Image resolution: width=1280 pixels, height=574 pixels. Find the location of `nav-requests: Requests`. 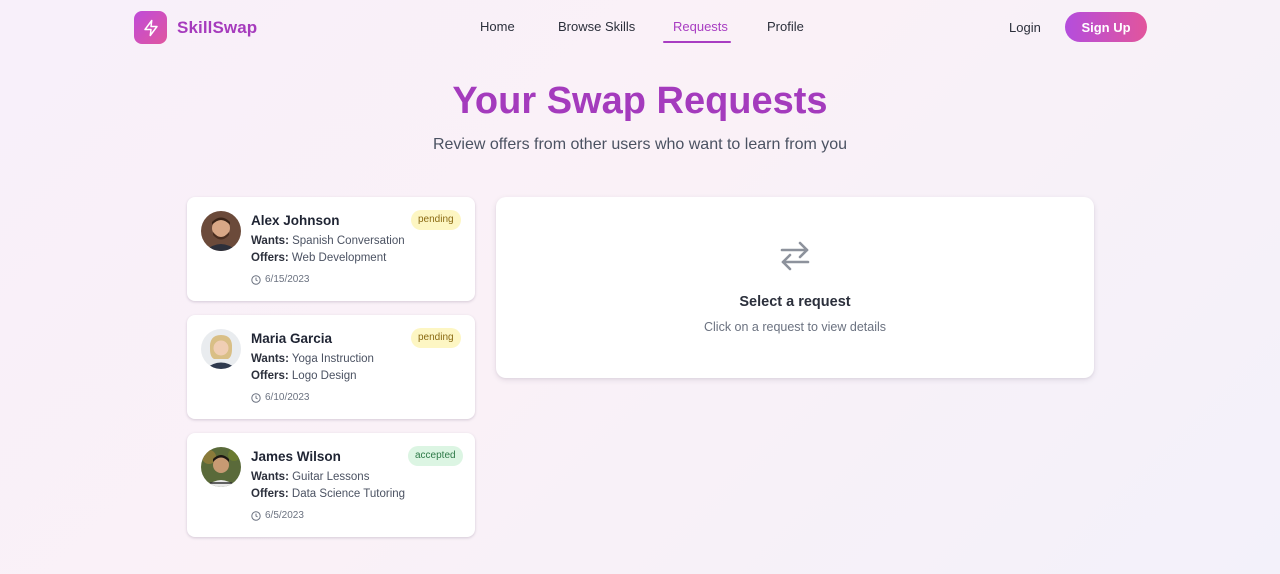

nav-requests: Requests is located at coordinates (700, 26).